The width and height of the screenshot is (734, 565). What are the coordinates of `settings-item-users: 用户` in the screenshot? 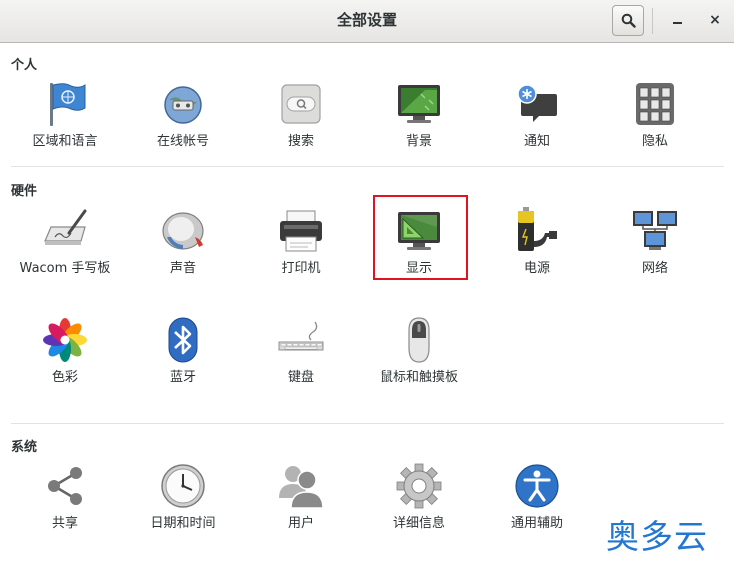 It's located at (301, 497).